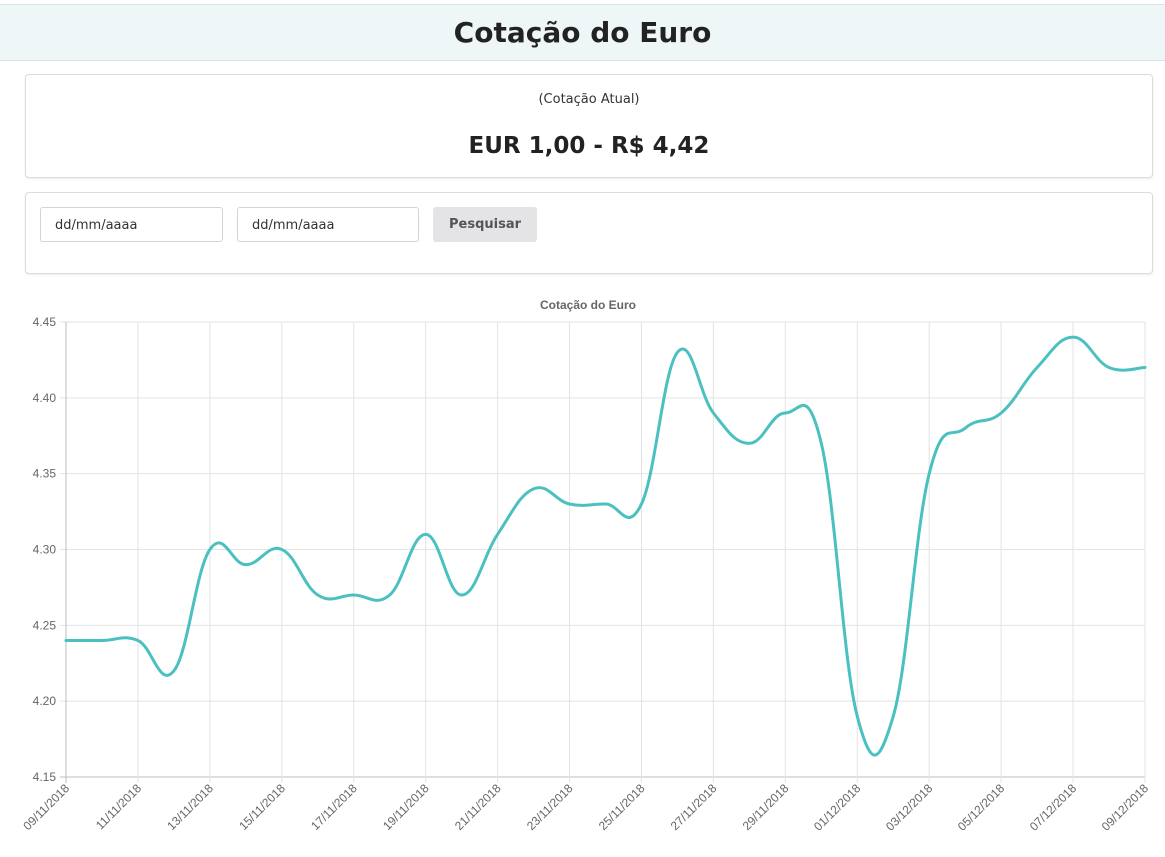 The height and width of the screenshot is (857, 1165). I want to click on x-tick-label: 13/11/2018, so click(190, 807).